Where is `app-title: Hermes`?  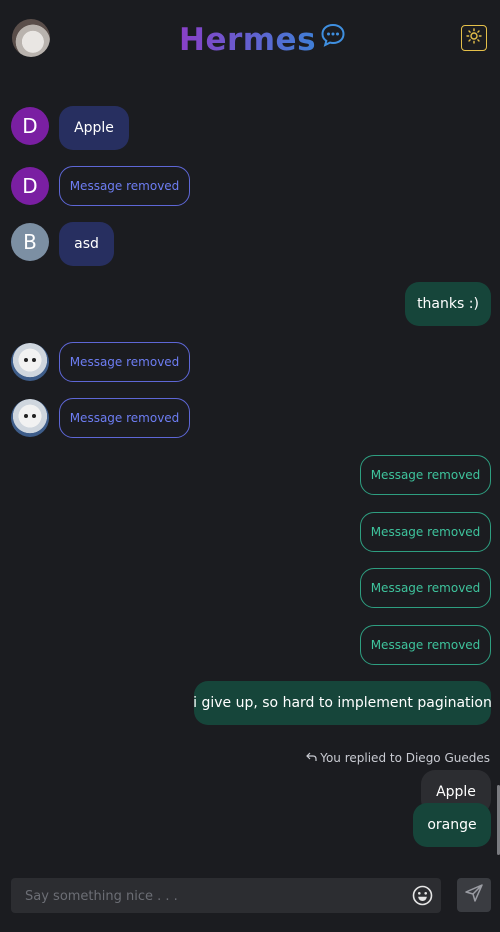 app-title: Hermes is located at coordinates (248, 40).